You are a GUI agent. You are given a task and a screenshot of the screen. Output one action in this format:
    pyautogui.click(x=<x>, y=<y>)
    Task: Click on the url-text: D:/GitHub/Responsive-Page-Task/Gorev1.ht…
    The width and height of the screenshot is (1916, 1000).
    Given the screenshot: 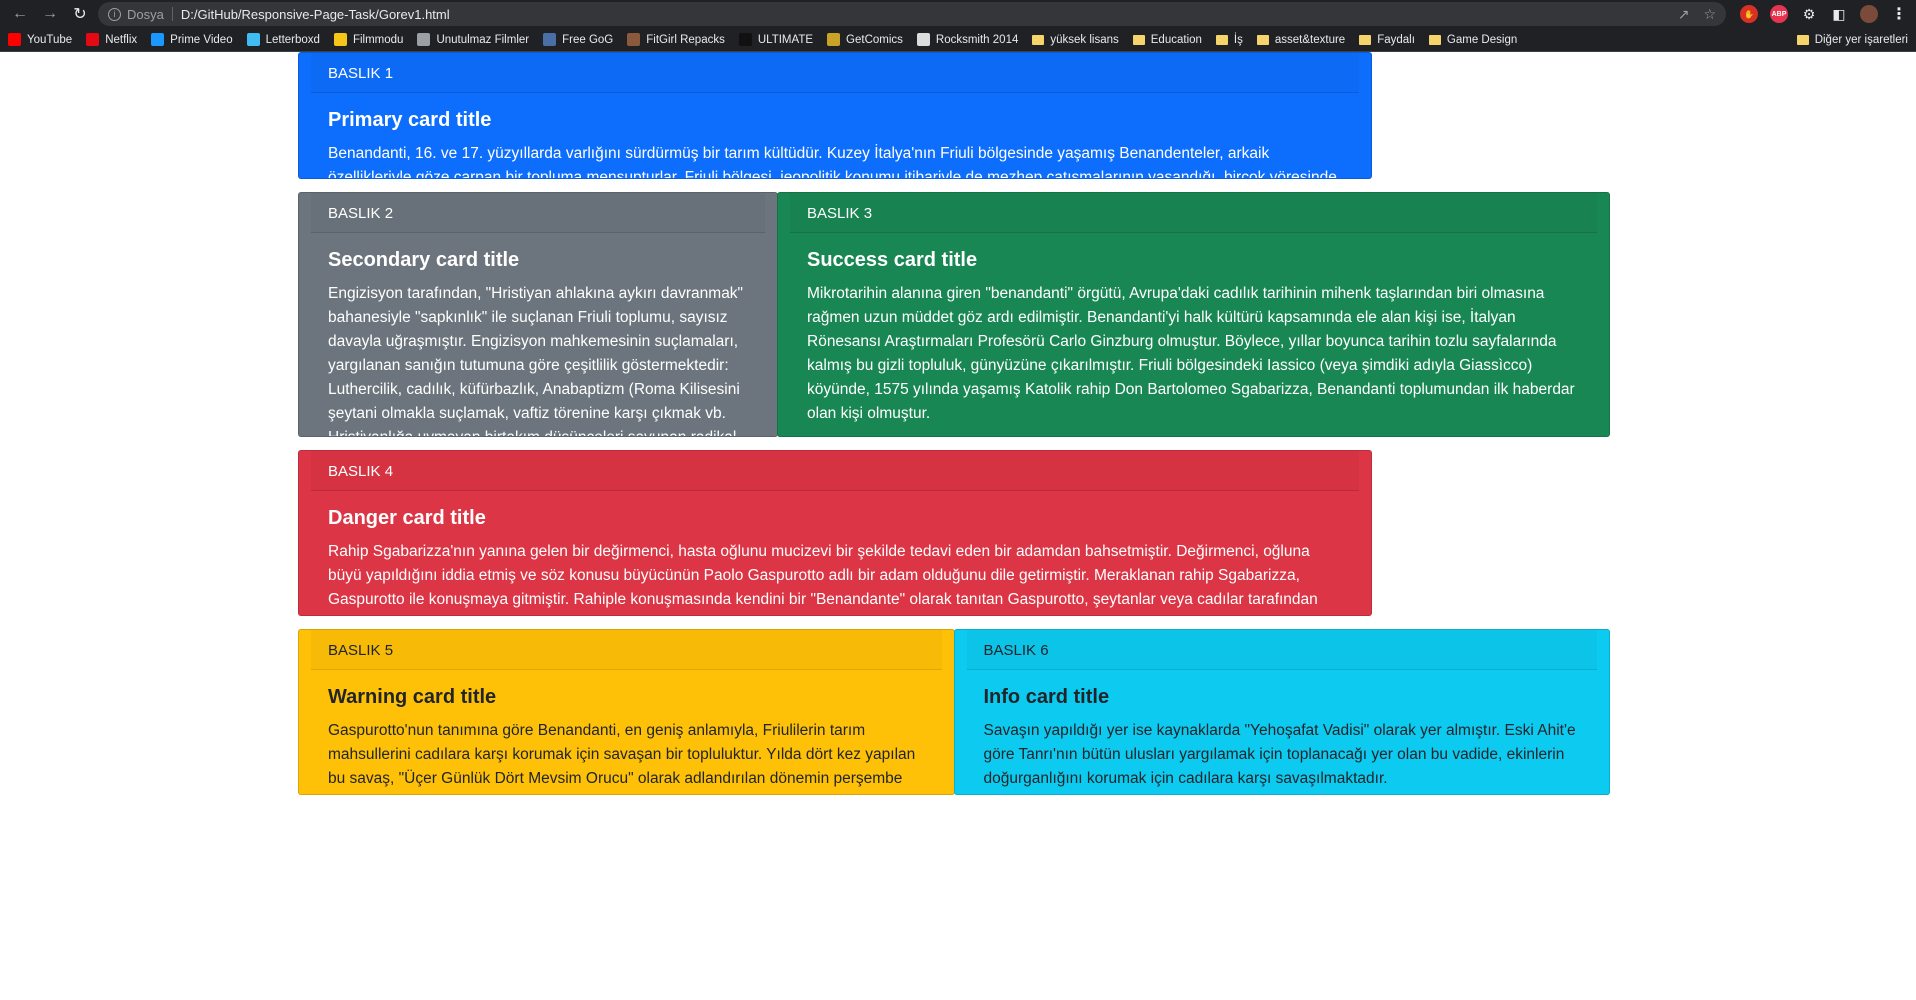 What is the action you would take?
    pyautogui.click(x=315, y=14)
    